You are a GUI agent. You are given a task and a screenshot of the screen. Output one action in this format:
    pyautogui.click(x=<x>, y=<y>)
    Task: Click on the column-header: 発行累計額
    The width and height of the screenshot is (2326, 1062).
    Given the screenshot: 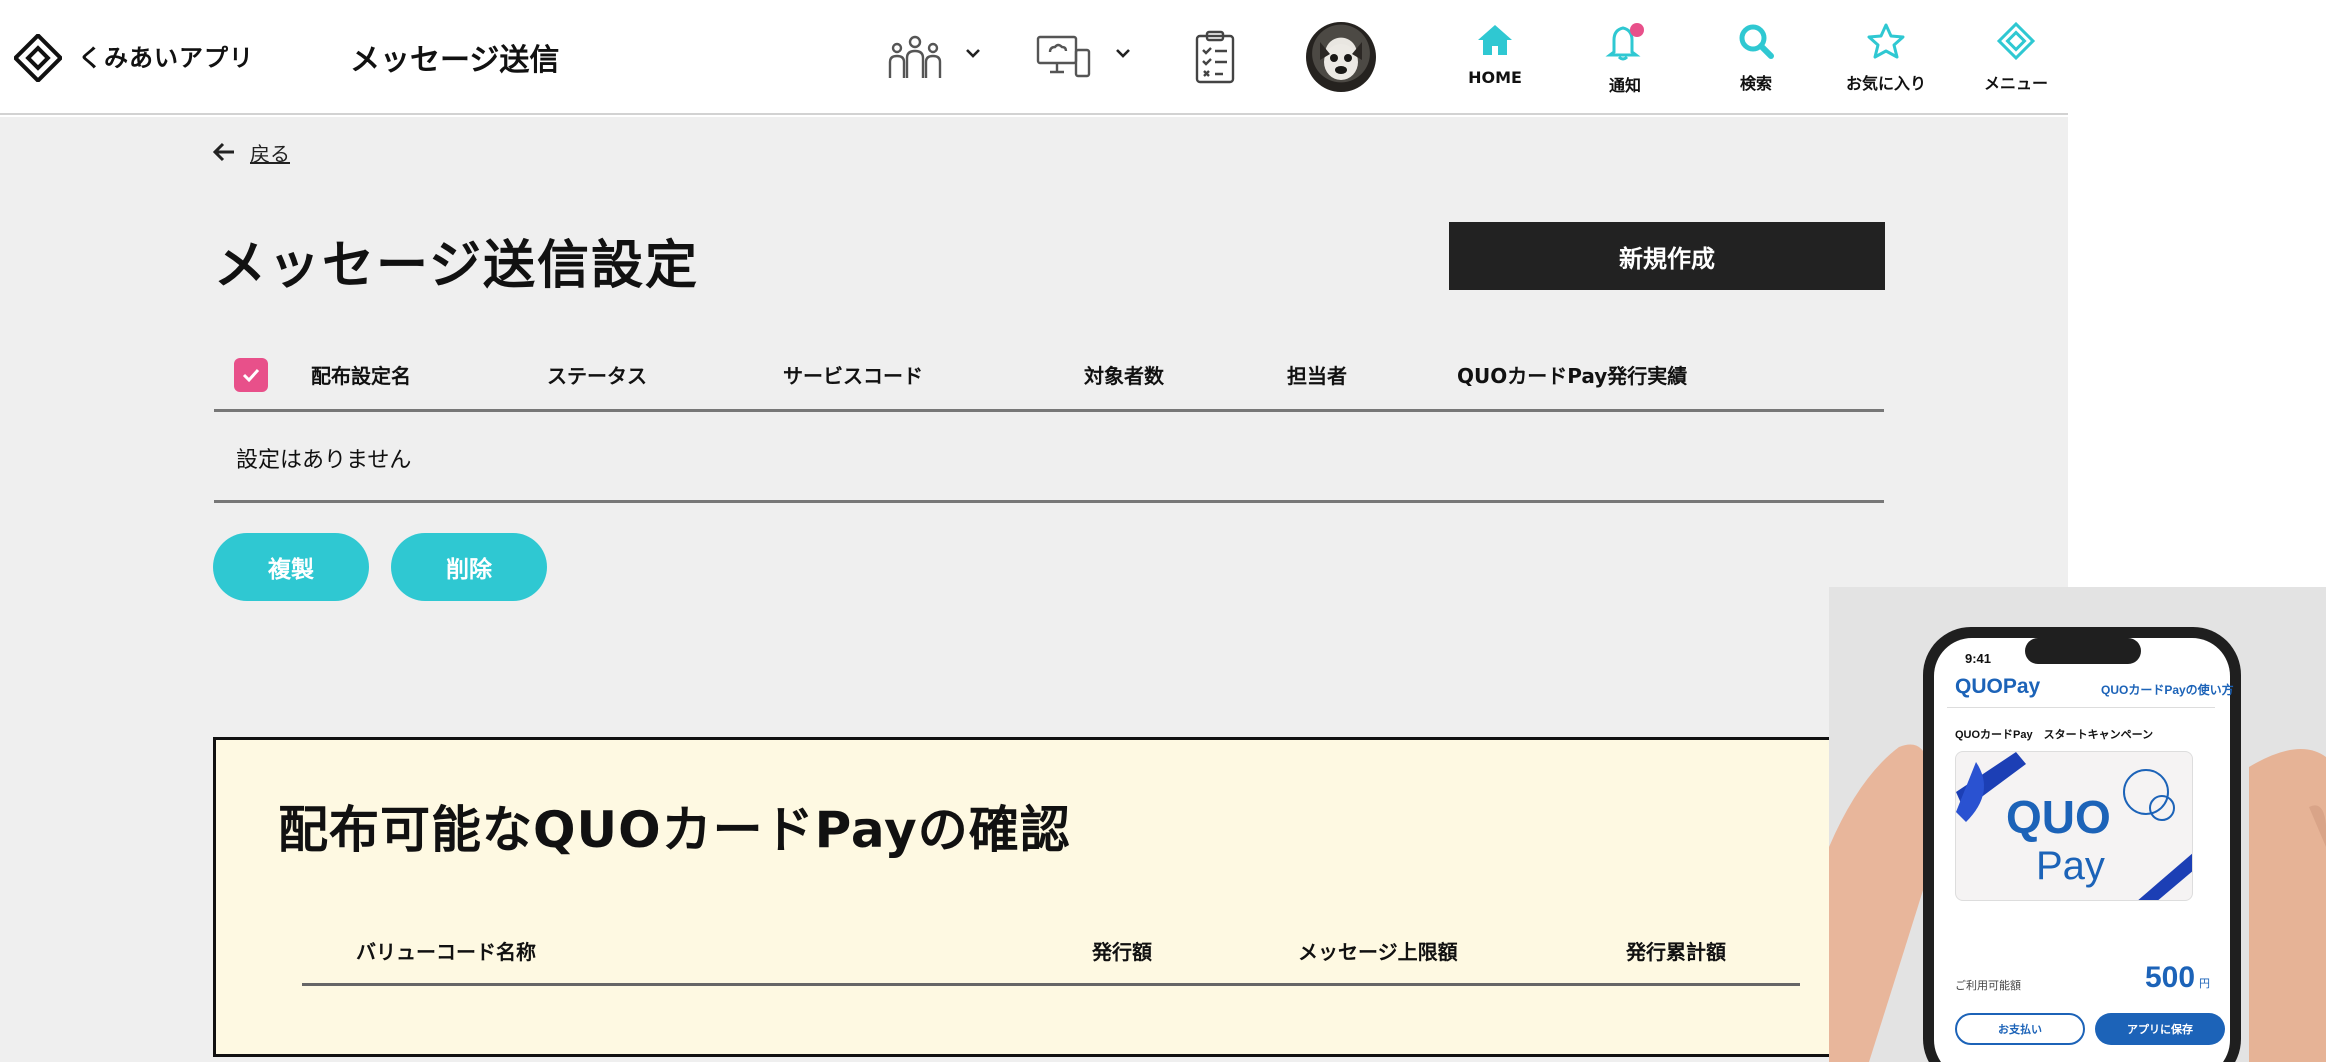 What is the action you would take?
    pyautogui.click(x=1676, y=952)
    